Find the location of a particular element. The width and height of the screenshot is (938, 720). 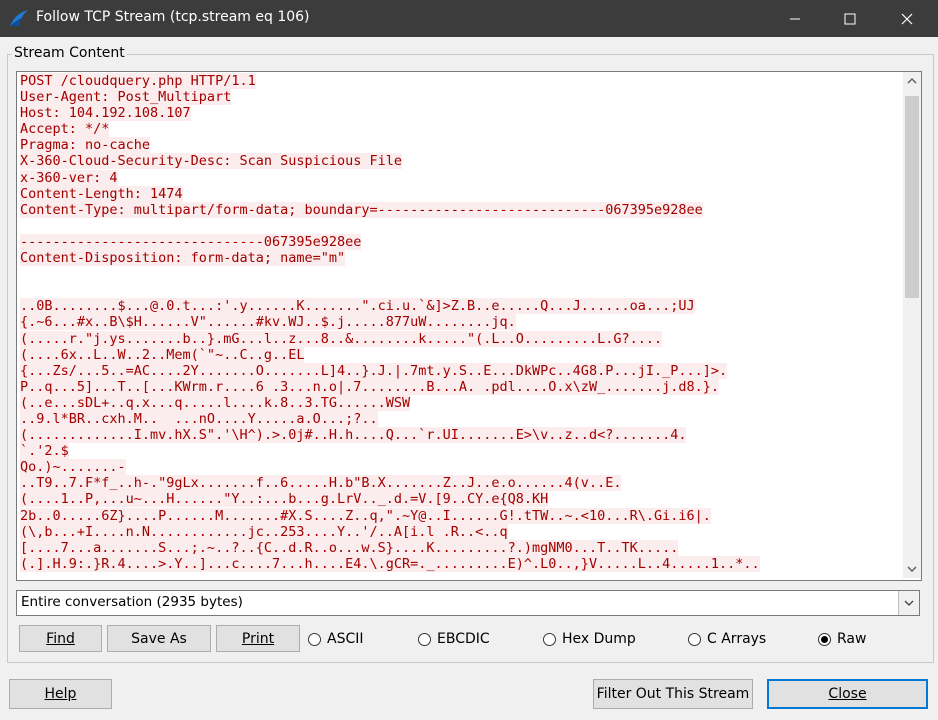

chevron-down-icon is located at coordinates (909, 603).